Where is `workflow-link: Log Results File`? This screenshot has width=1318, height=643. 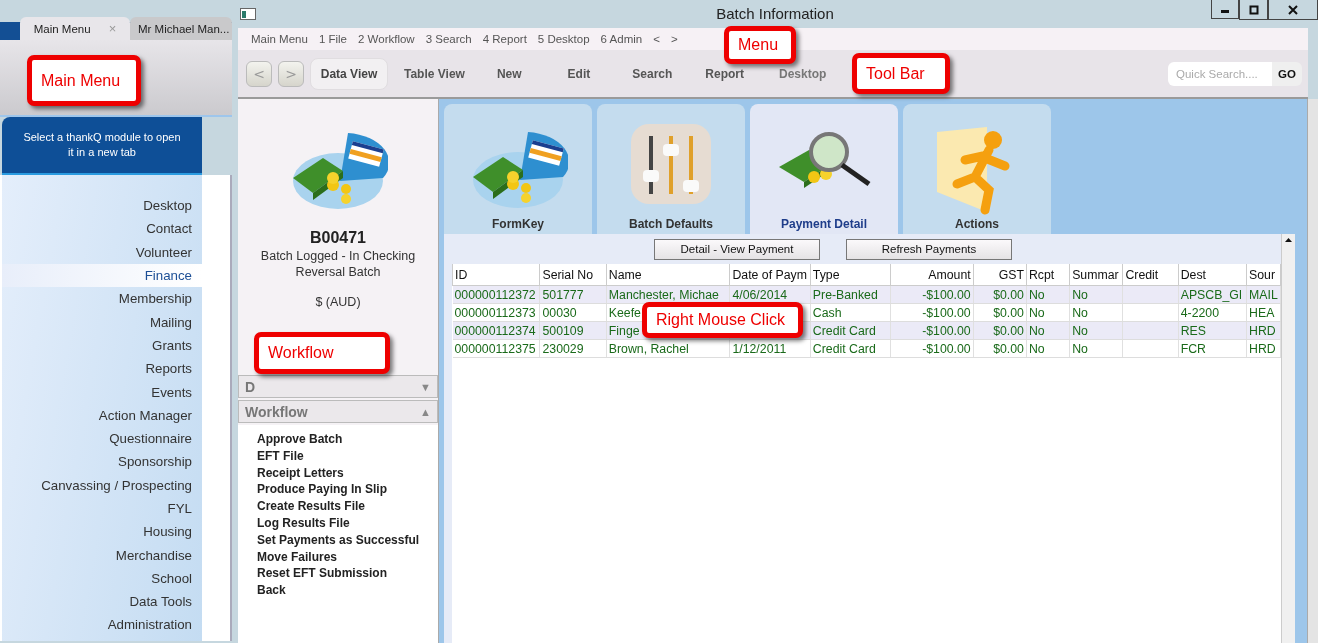 workflow-link: Log Results File is located at coordinates (303, 523).